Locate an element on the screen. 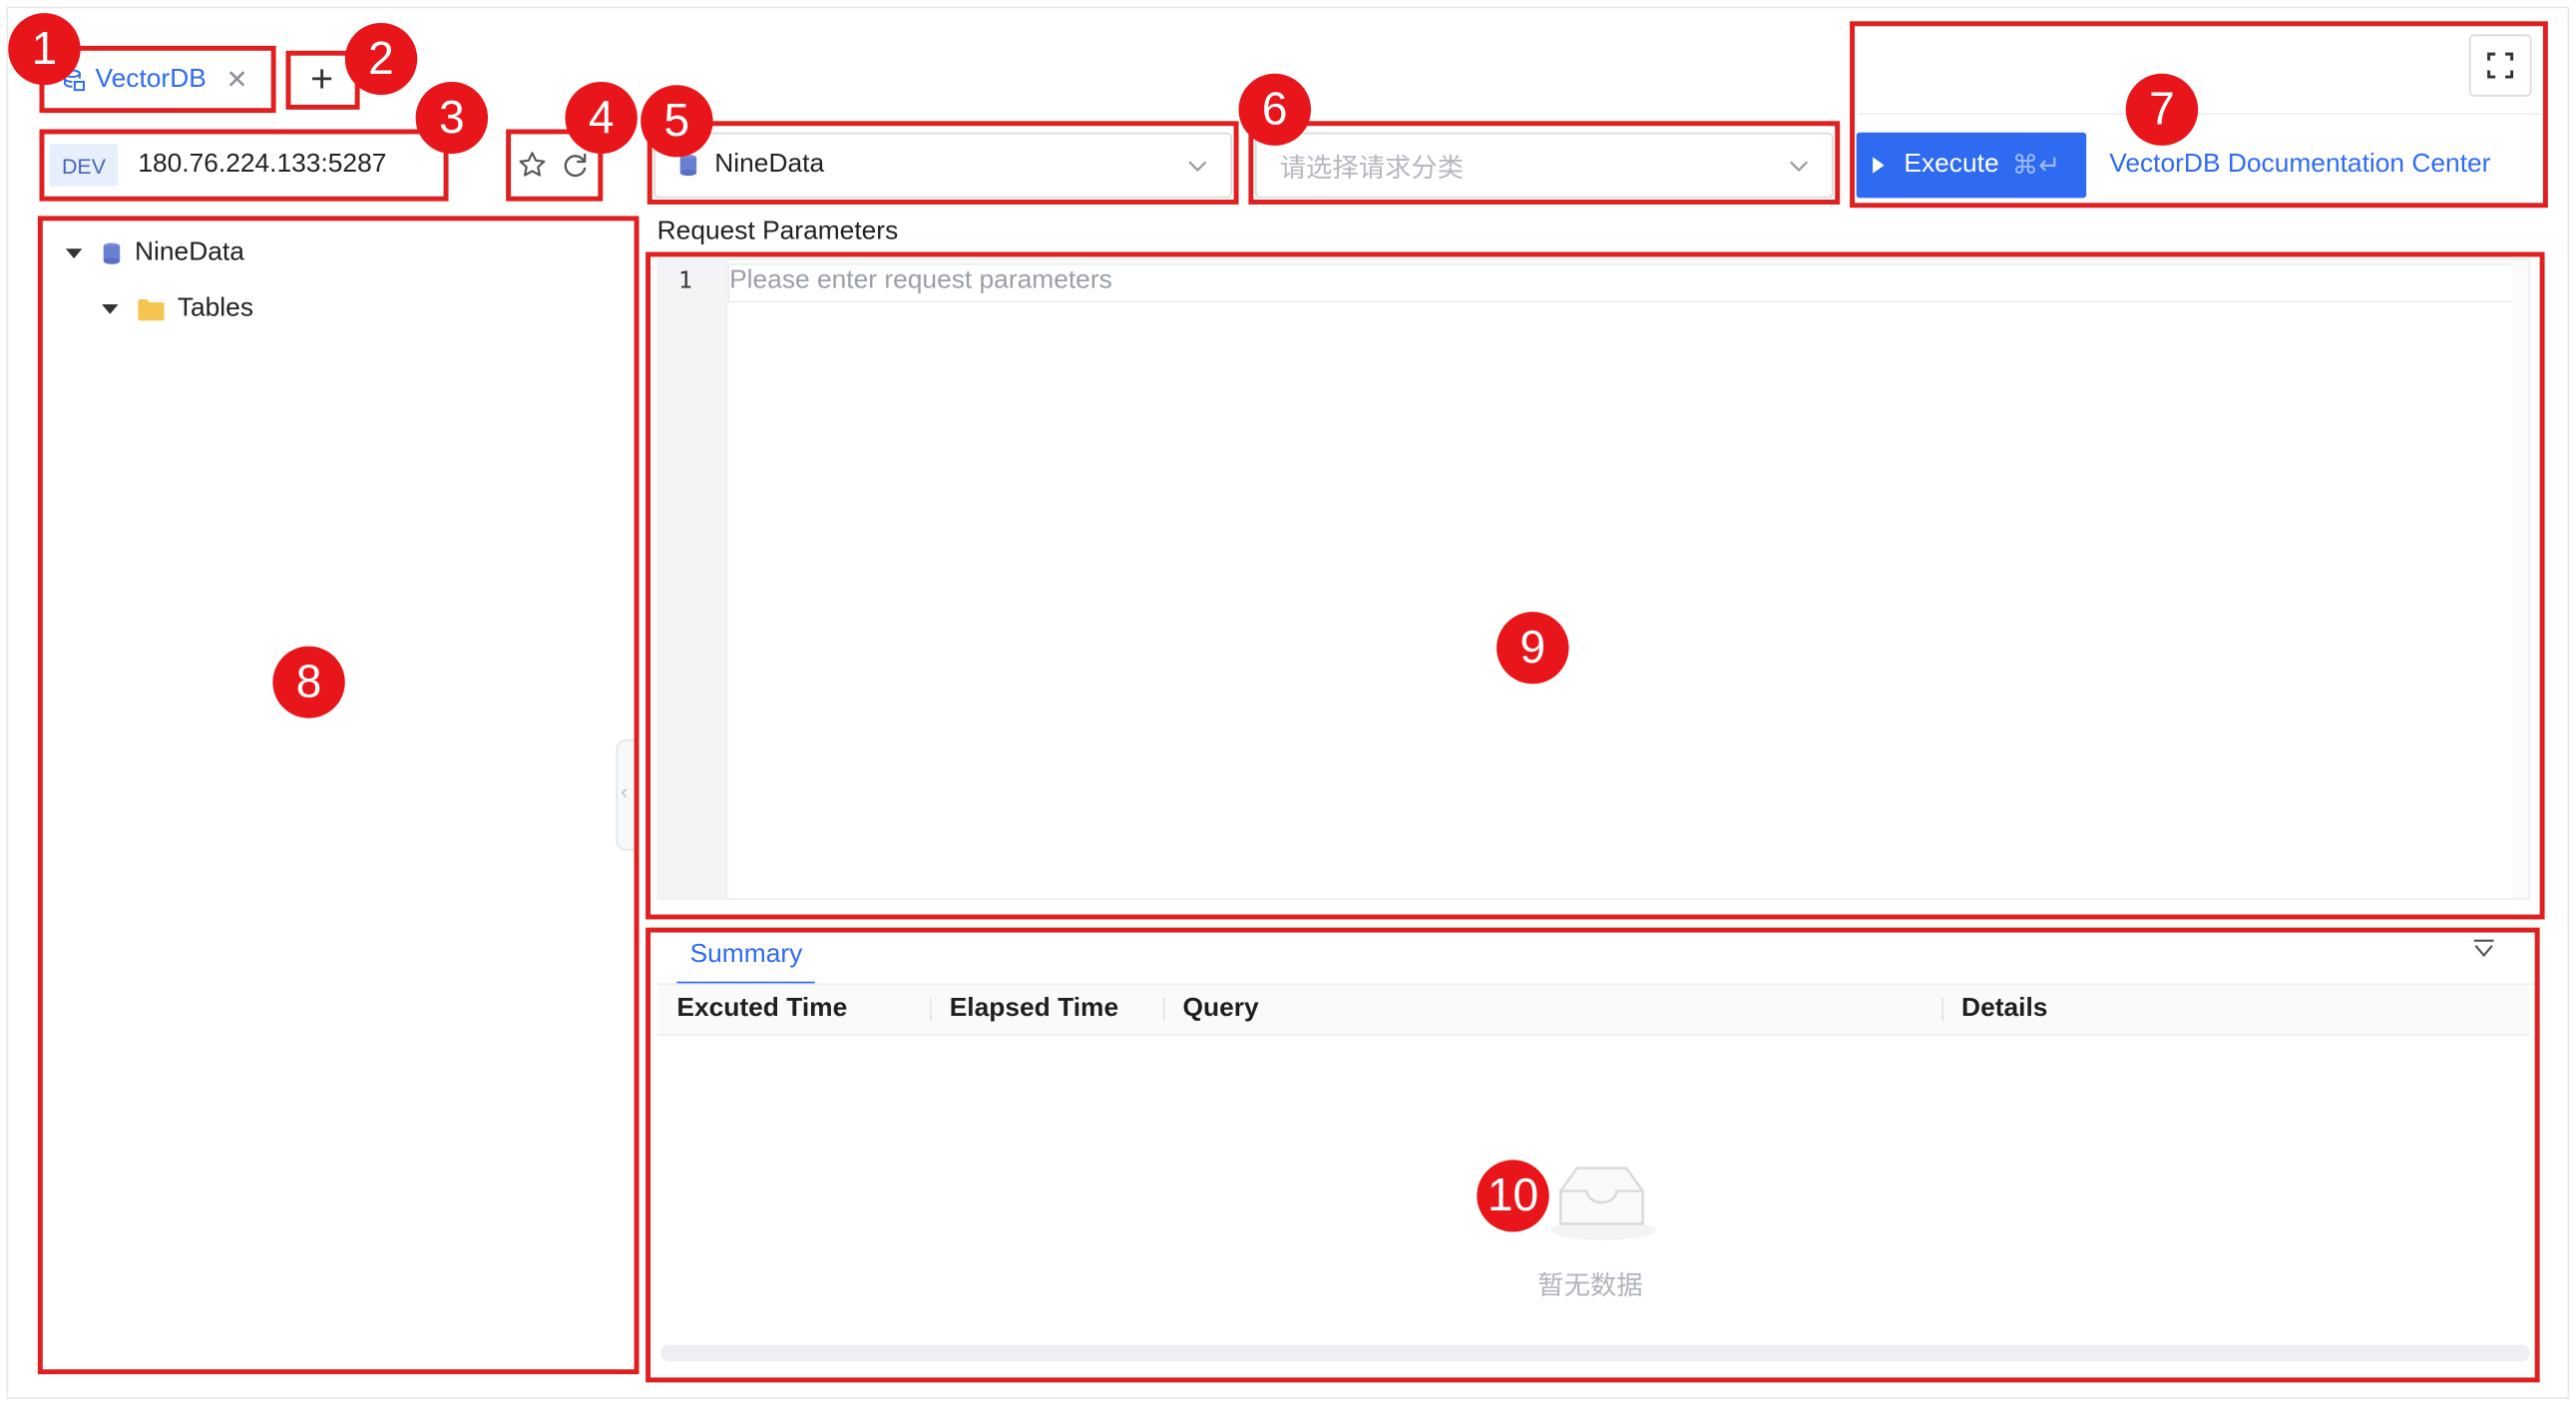 The width and height of the screenshot is (2576, 1407). annotation-badge: 7 is located at coordinates (2162, 109).